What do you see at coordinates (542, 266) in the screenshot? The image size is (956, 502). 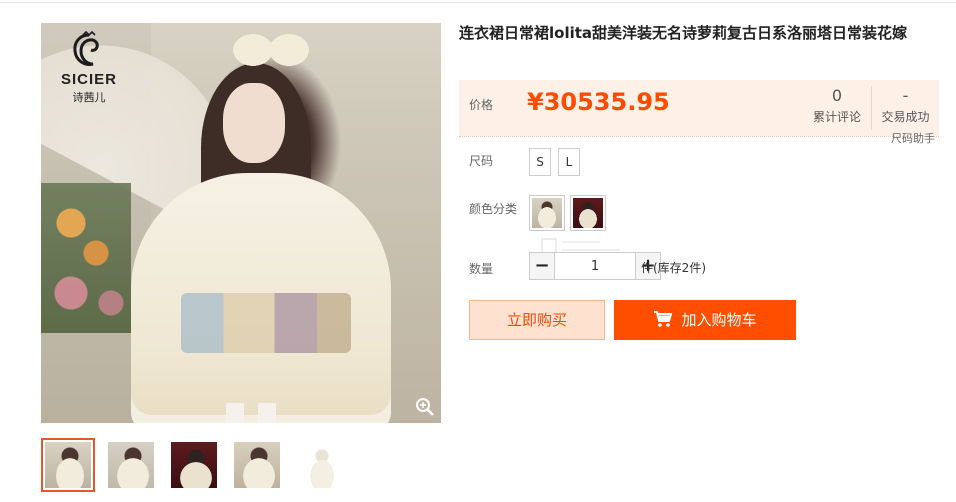 I see `quantity-decrease-button: −` at bounding box center [542, 266].